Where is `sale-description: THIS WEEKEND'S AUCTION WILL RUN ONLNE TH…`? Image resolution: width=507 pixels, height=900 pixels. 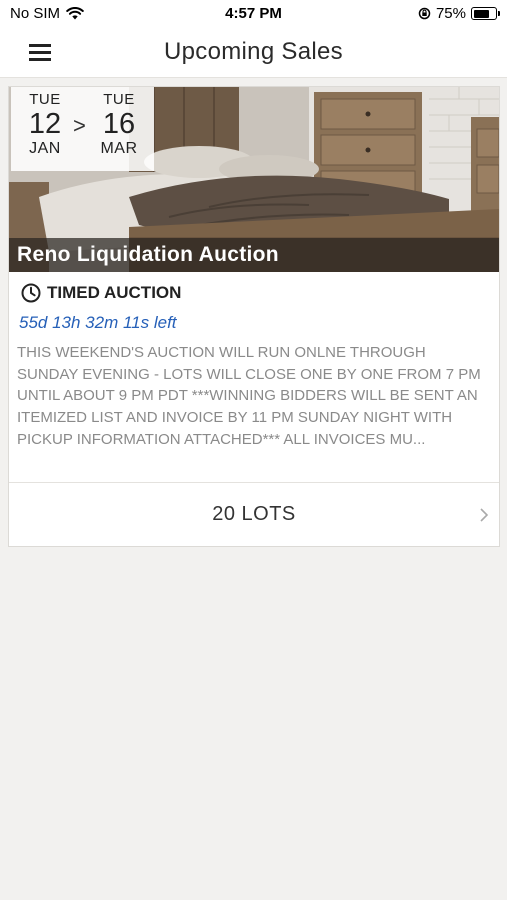
sale-description: THIS WEEKEND'S AUCTION WILL RUN ONLNE TH… is located at coordinates (249, 396).